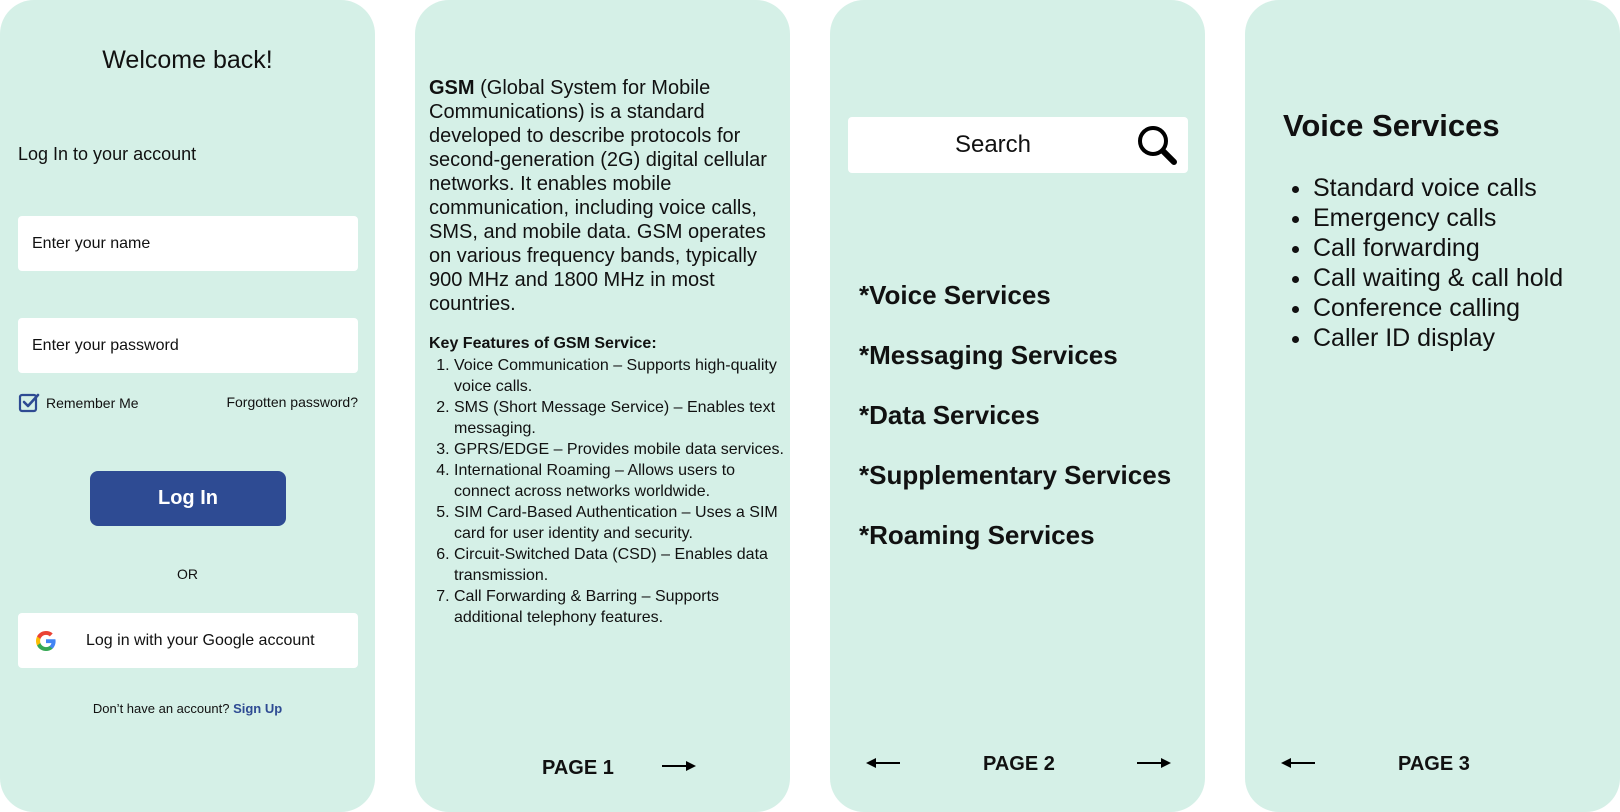  Describe the element at coordinates (200, 640) in the screenshot. I see `google-login-label: Log in with your Google account` at that location.